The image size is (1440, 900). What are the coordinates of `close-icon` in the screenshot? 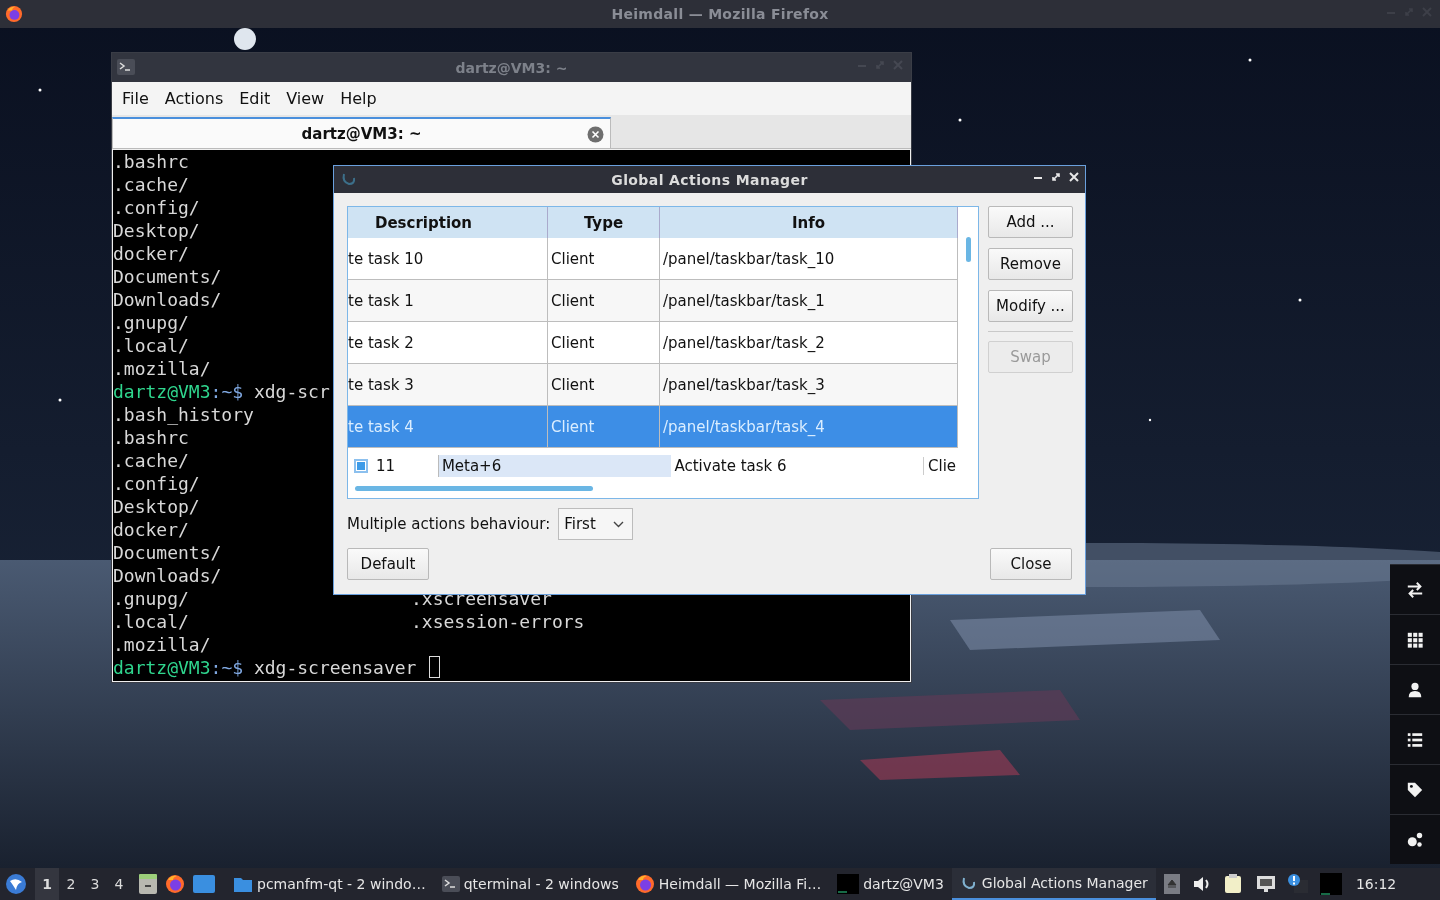 It's located at (595, 134).